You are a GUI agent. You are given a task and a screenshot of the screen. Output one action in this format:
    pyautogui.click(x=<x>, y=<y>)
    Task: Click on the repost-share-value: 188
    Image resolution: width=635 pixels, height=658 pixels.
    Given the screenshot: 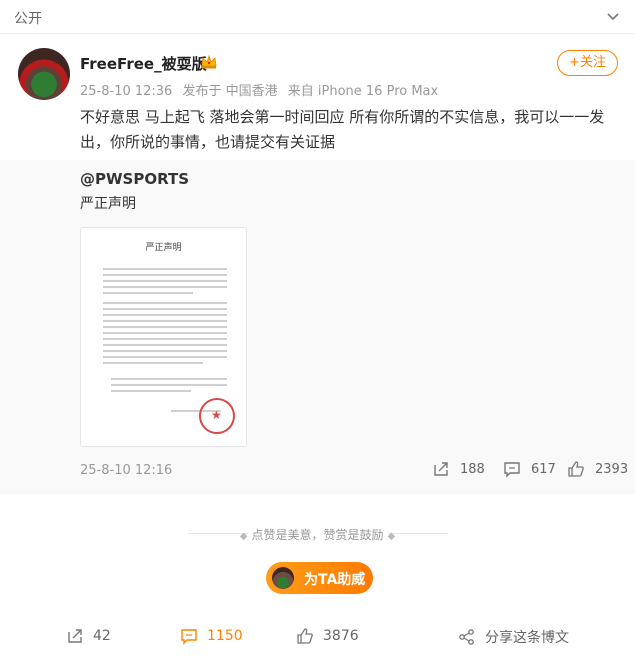 What is the action you would take?
    pyautogui.click(x=472, y=469)
    